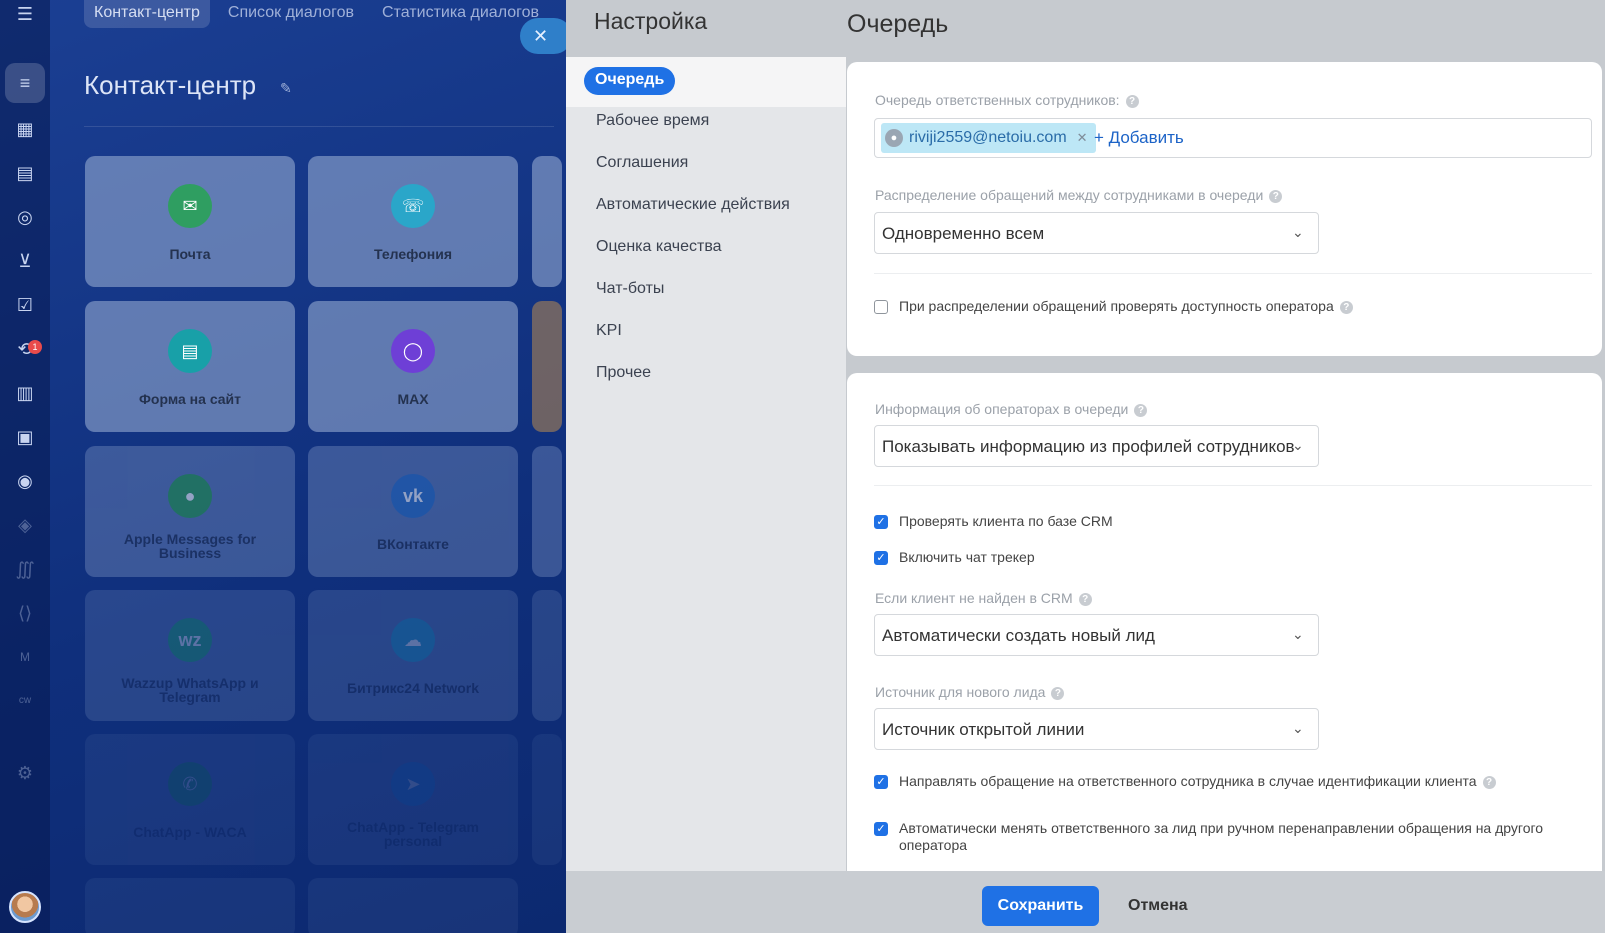 This screenshot has width=1605, height=933. I want to click on tile-web-form: ▤ Форма на сайт, so click(190, 366).